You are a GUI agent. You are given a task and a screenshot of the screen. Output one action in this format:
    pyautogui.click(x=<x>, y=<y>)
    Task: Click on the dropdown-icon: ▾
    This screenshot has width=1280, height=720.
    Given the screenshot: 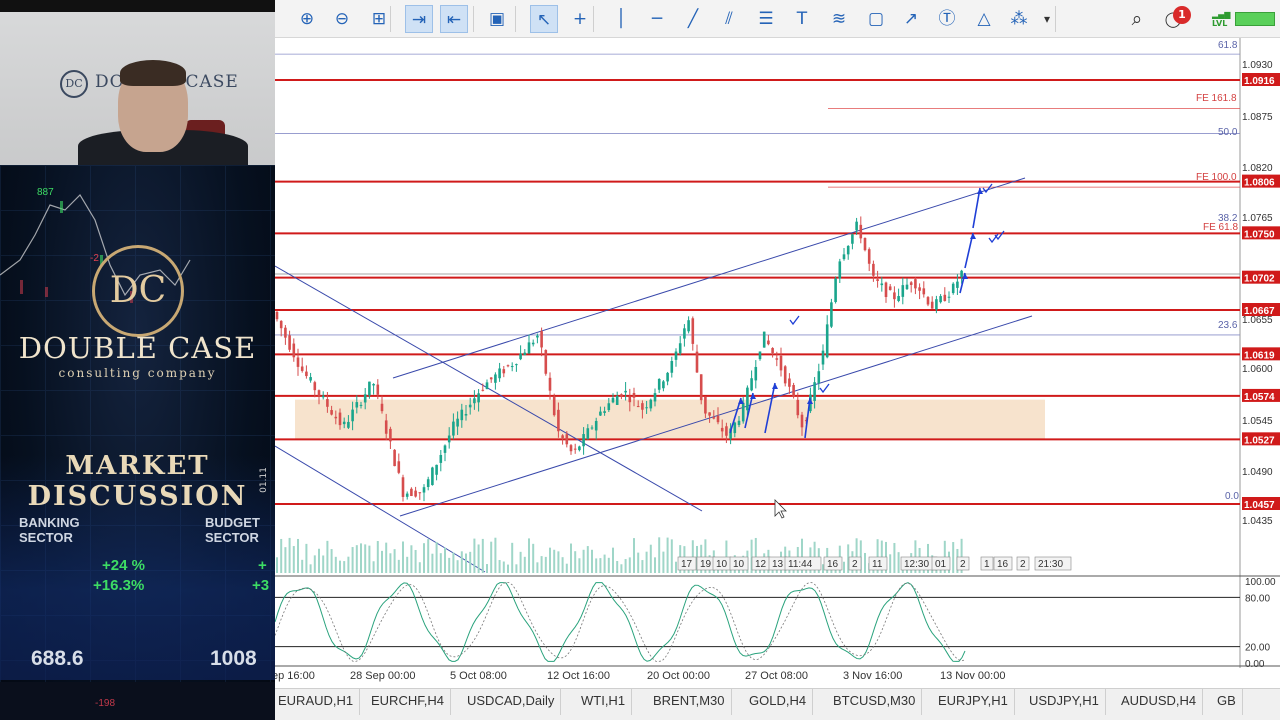 What is the action you would take?
    pyautogui.click(x=1047, y=19)
    